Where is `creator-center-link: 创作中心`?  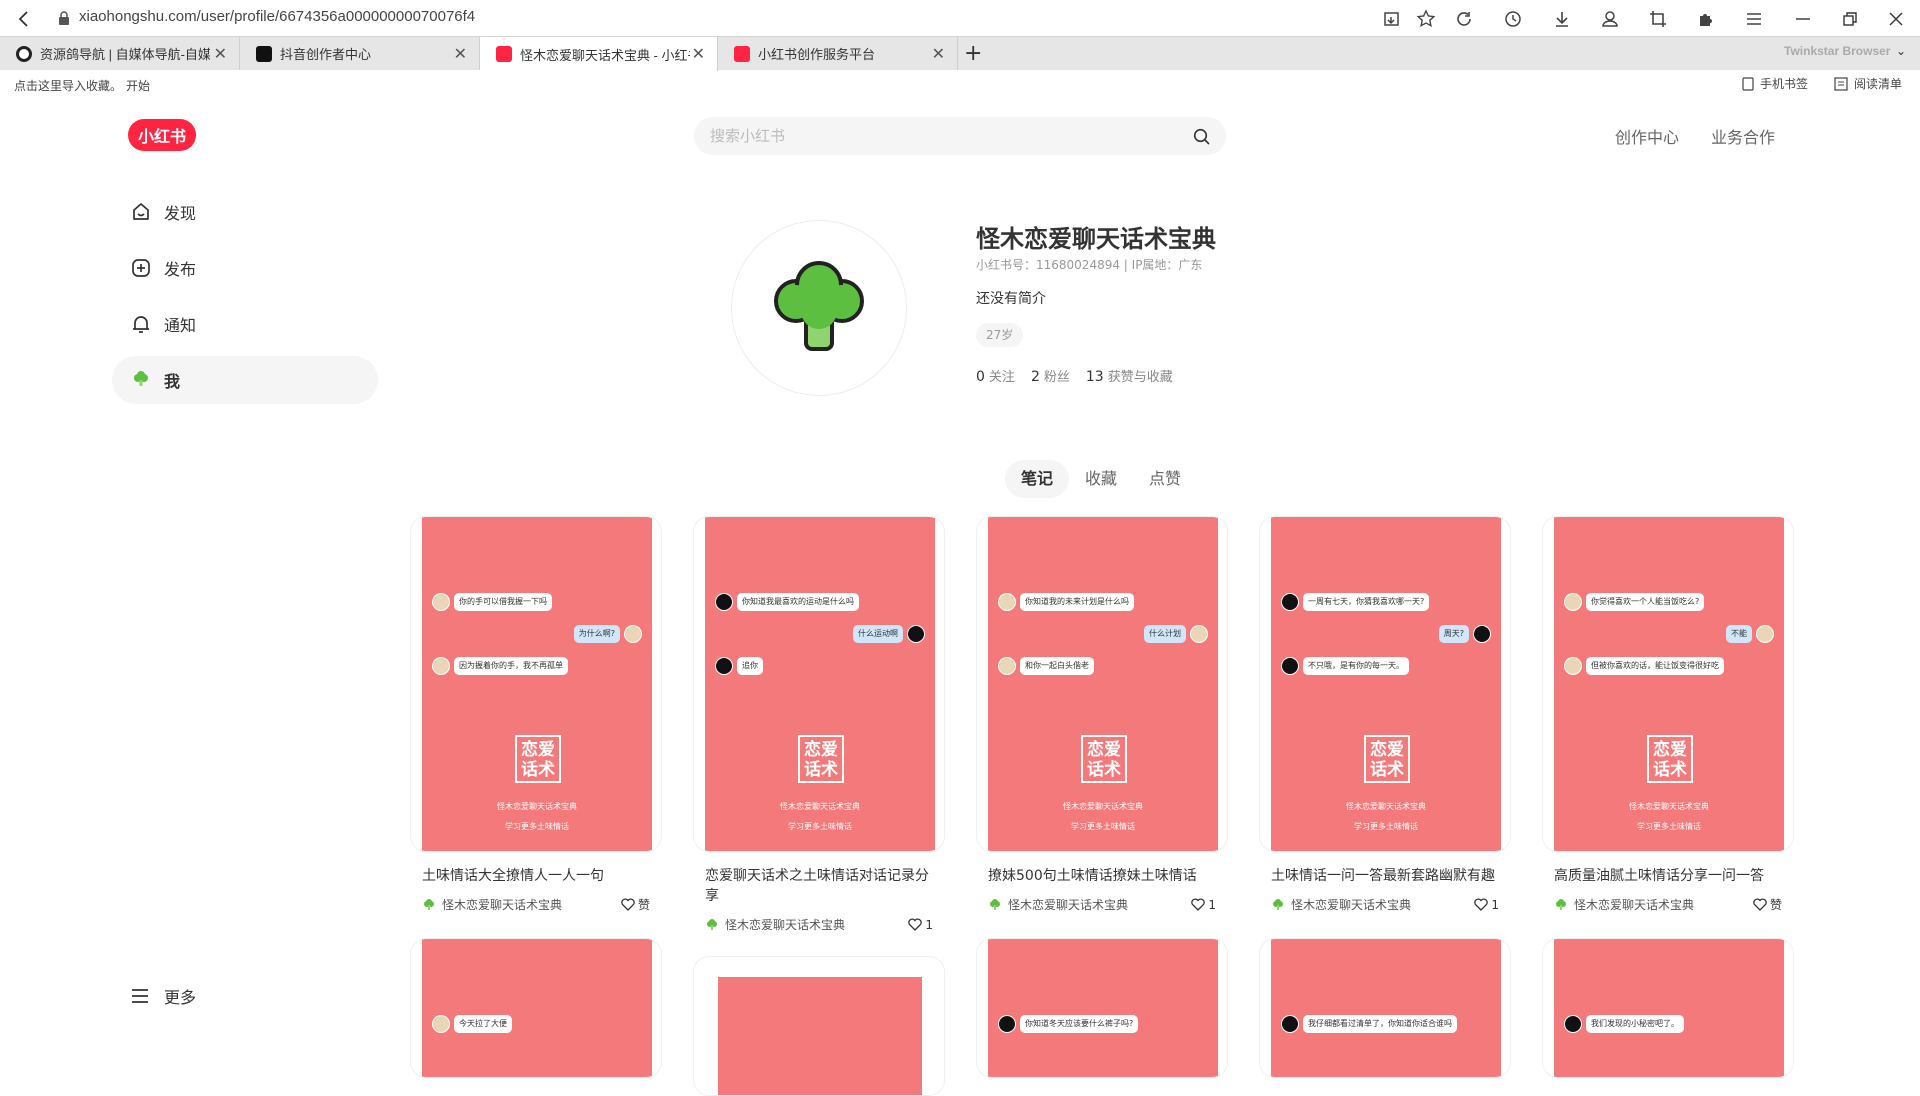 creator-center-link: 创作中心 is located at coordinates (1647, 136).